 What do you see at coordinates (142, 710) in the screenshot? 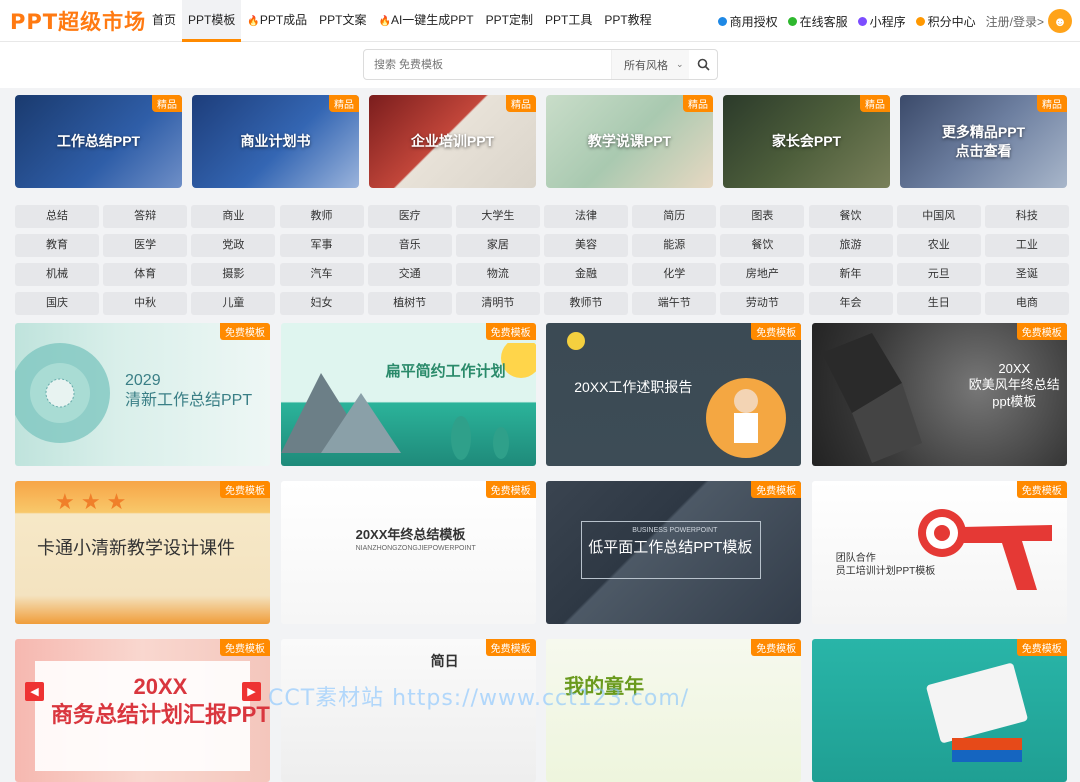
I see `template-card: 免费模板 20XX 商务总结计划汇报PPT` at bounding box center [142, 710].